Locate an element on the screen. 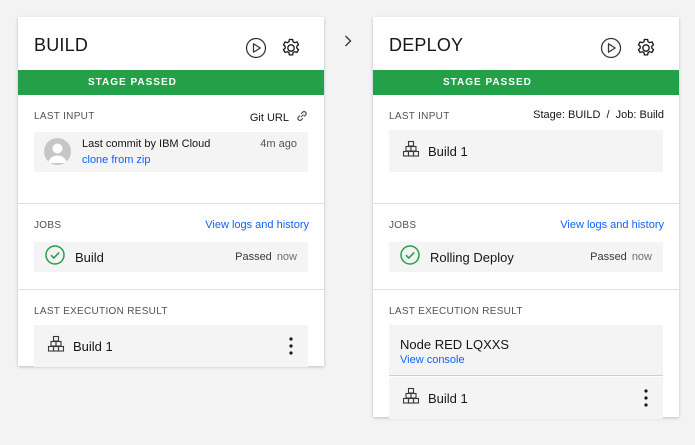 Image resolution: width=695 pixels, height=445 pixels. clone-link: clone from zip is located at coordinates (116, 160).